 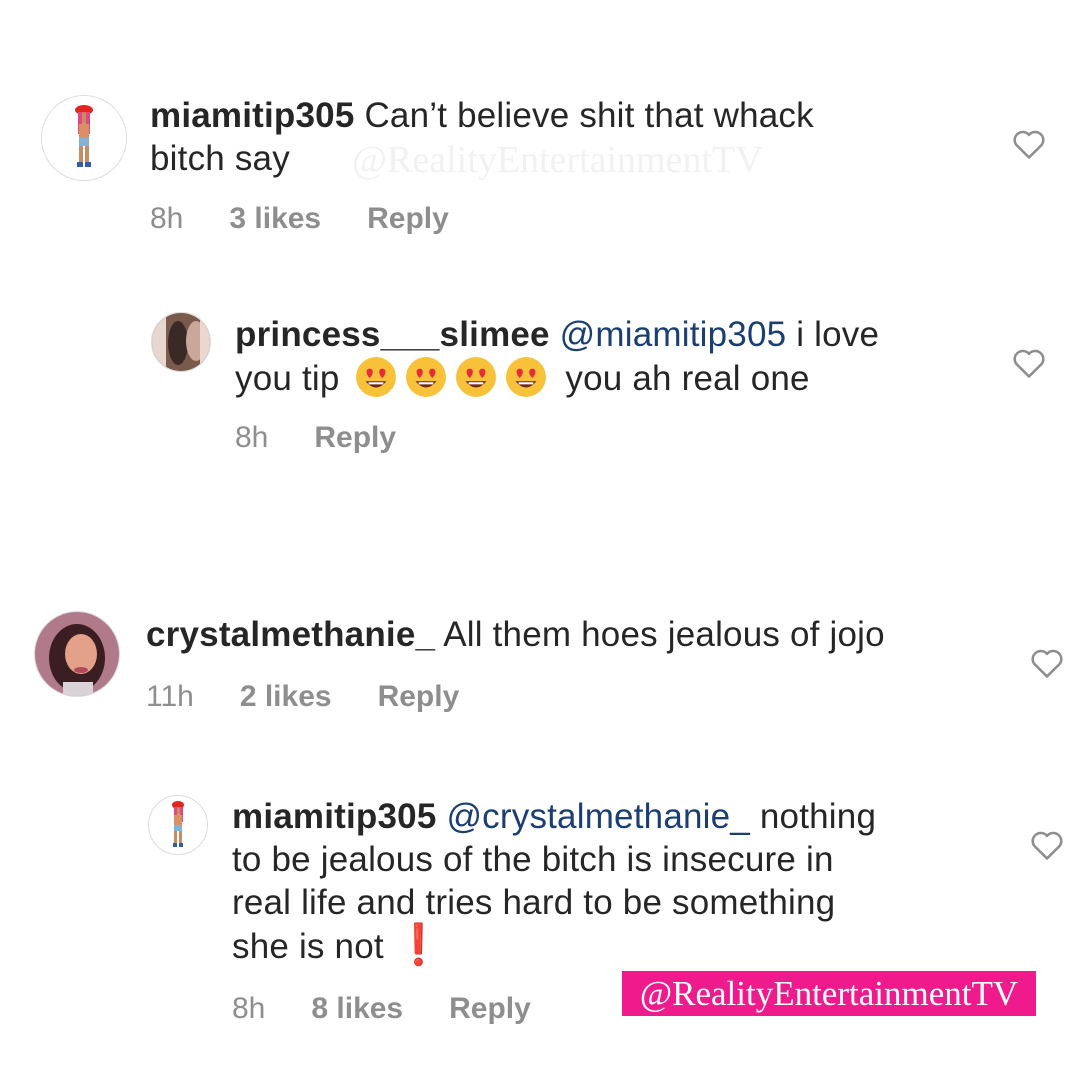 What do you see at coordinates (534, 902) in the screenshot?
I see `comment-text: real life and tries hard to be something` at bounding box center [534, 902].